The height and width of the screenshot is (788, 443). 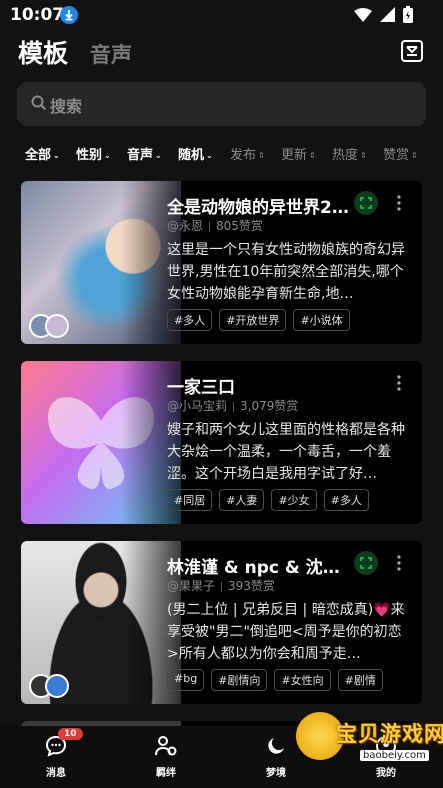 I want to click on card-likes: 3,079赞赏, so click(x=269, y=406).